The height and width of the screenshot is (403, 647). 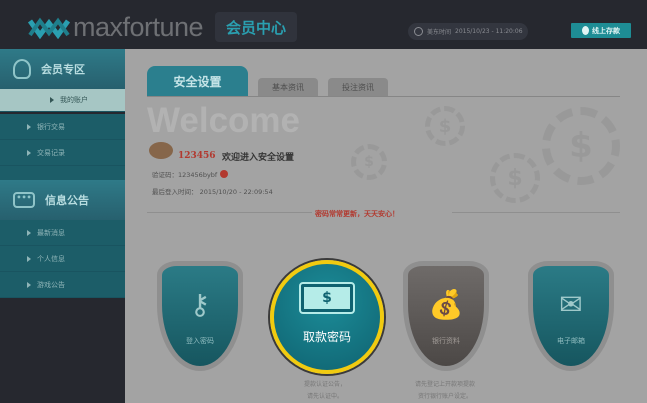 I want to click on tab-basic-info: 基本资讯, so click(x=288, y=87).